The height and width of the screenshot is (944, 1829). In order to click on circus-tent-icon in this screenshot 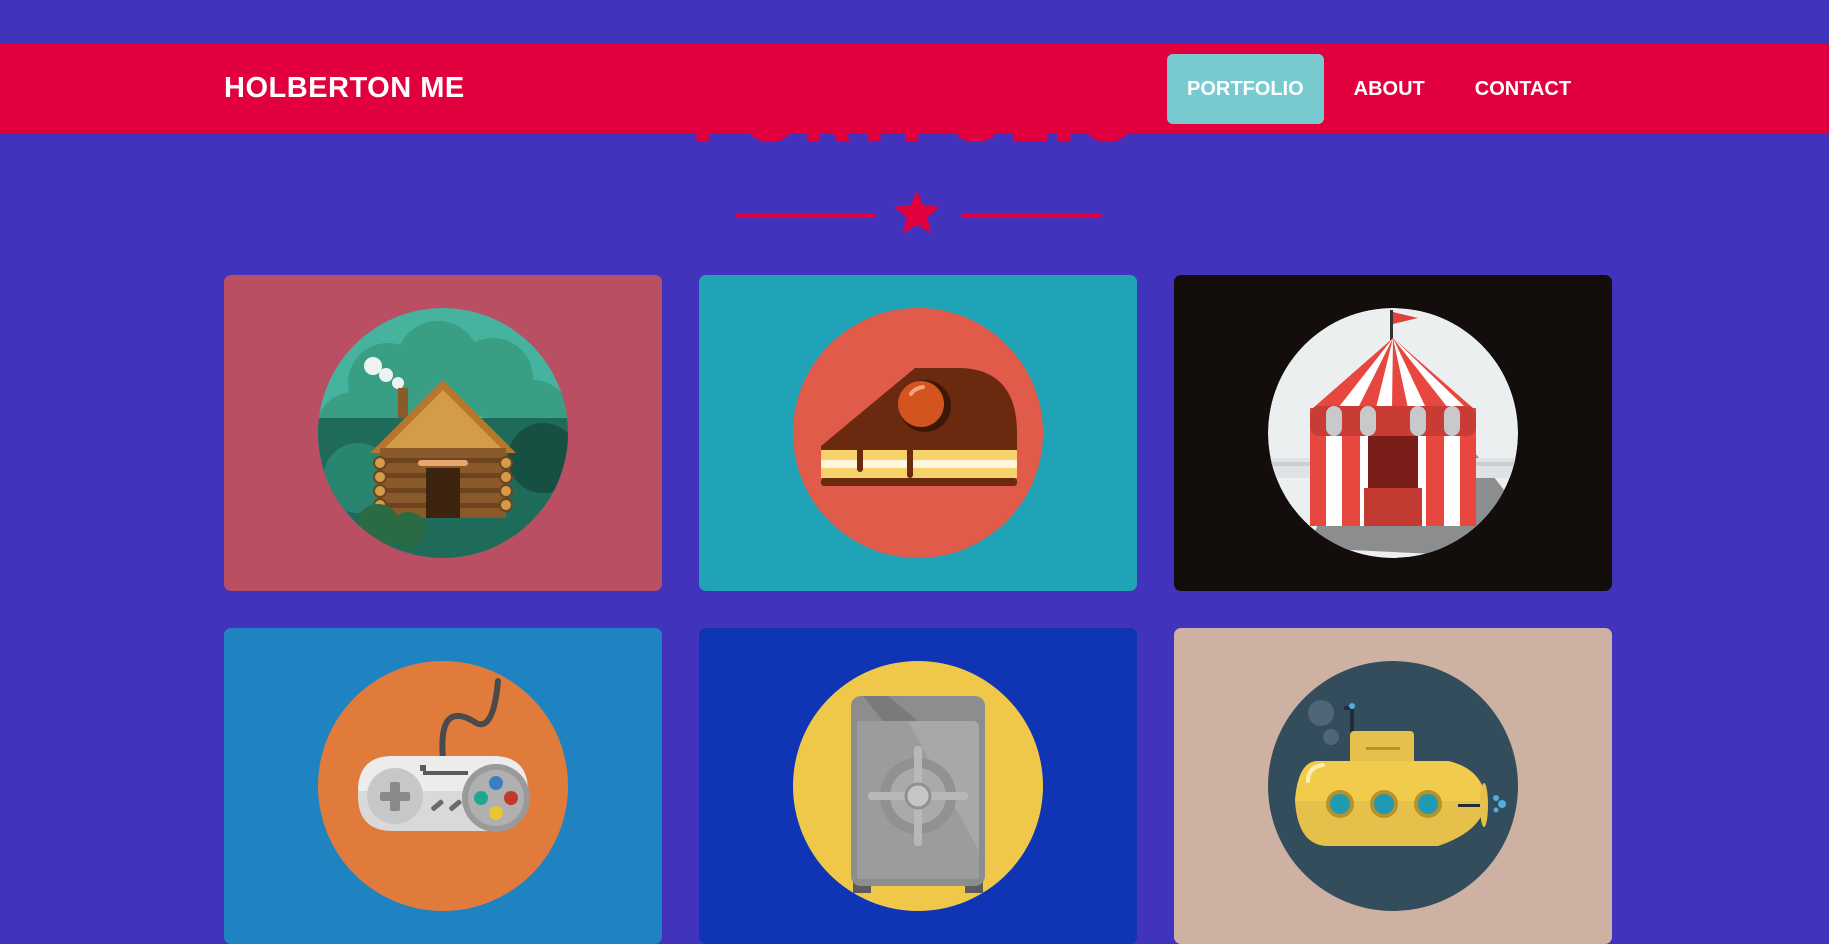, I will do `click(1393, 433)`.